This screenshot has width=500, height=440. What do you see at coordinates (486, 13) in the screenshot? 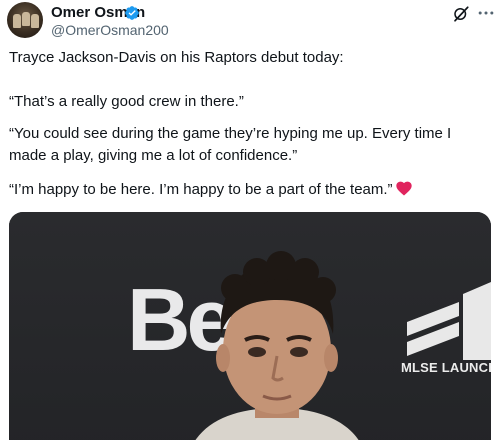
I see `more-options-icon` at bounding box center [486, 13].